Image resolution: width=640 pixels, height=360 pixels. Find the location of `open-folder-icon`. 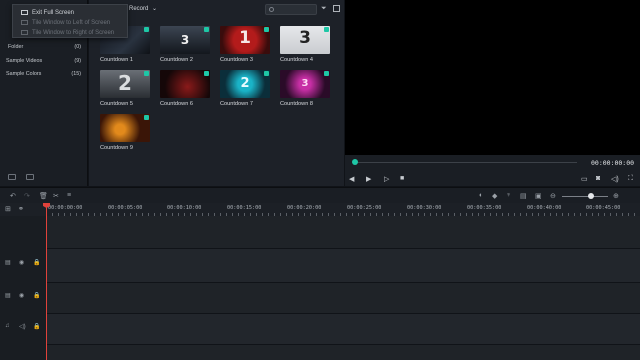

open-folder-icon is located at coordinates (30, 177).